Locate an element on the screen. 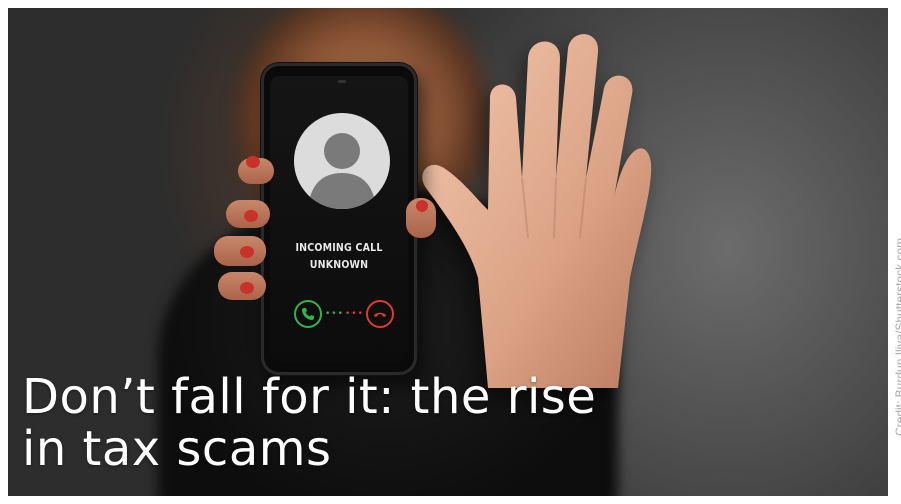  phone-camera is located at coordinates (342, 81).